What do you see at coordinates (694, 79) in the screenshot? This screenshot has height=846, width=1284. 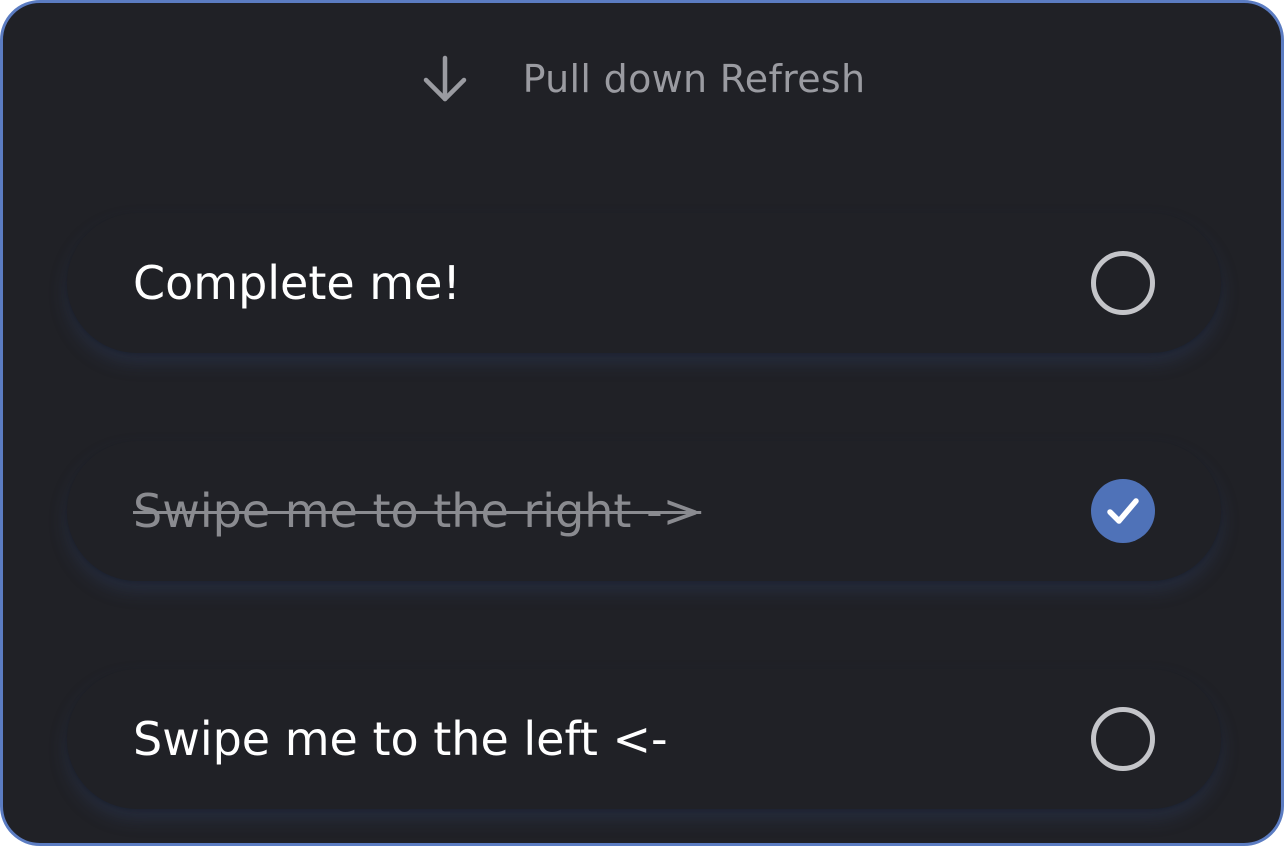 I see `refresh-label: Pull down Refresh` at bounding box center [694, 79].